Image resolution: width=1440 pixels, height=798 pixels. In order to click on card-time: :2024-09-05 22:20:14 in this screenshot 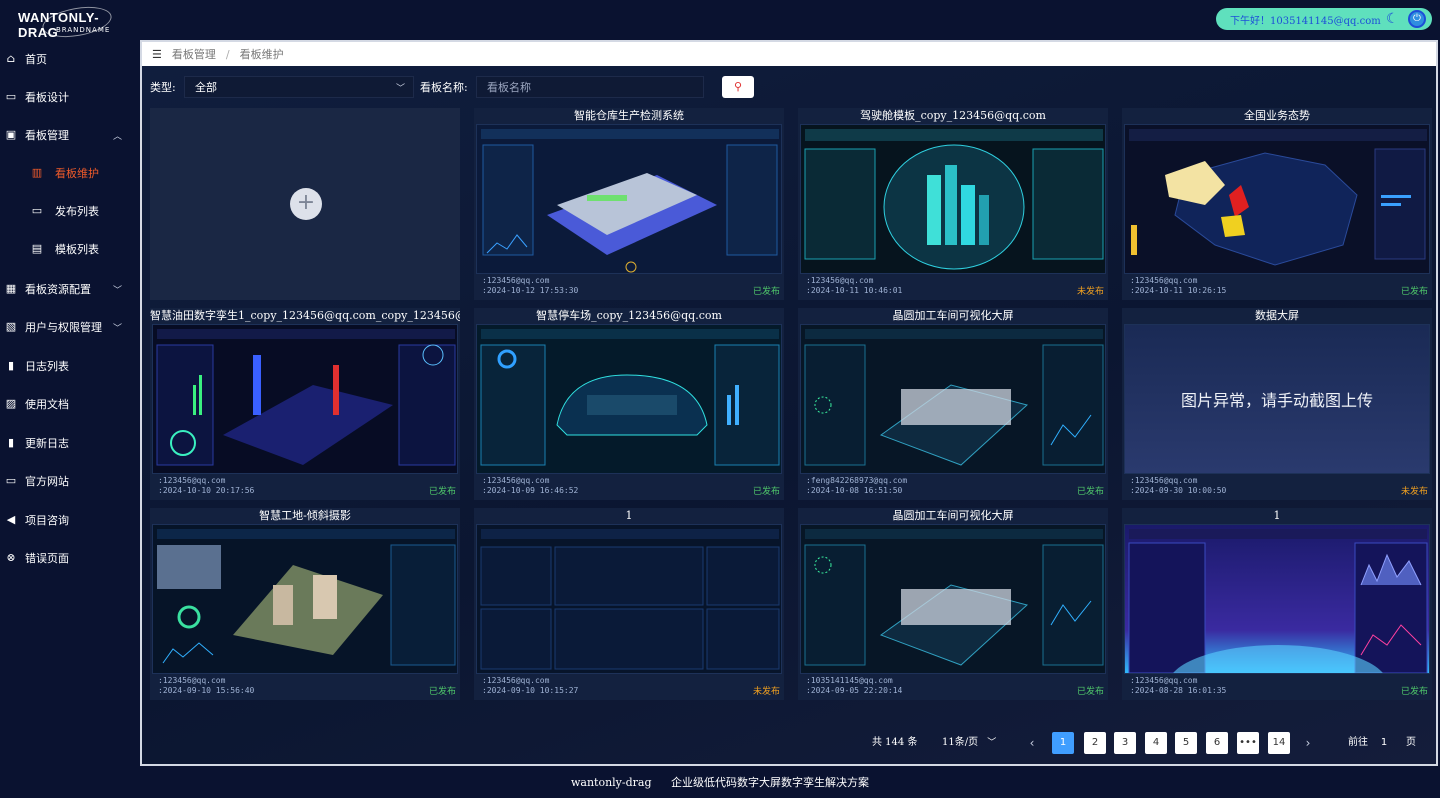, I will do `click(854, 690)`.